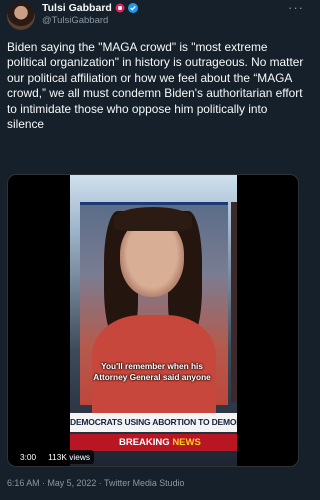 This screenshot has height=500, width=320. I want to click on more-options-icon: ···, so click(296, 7).